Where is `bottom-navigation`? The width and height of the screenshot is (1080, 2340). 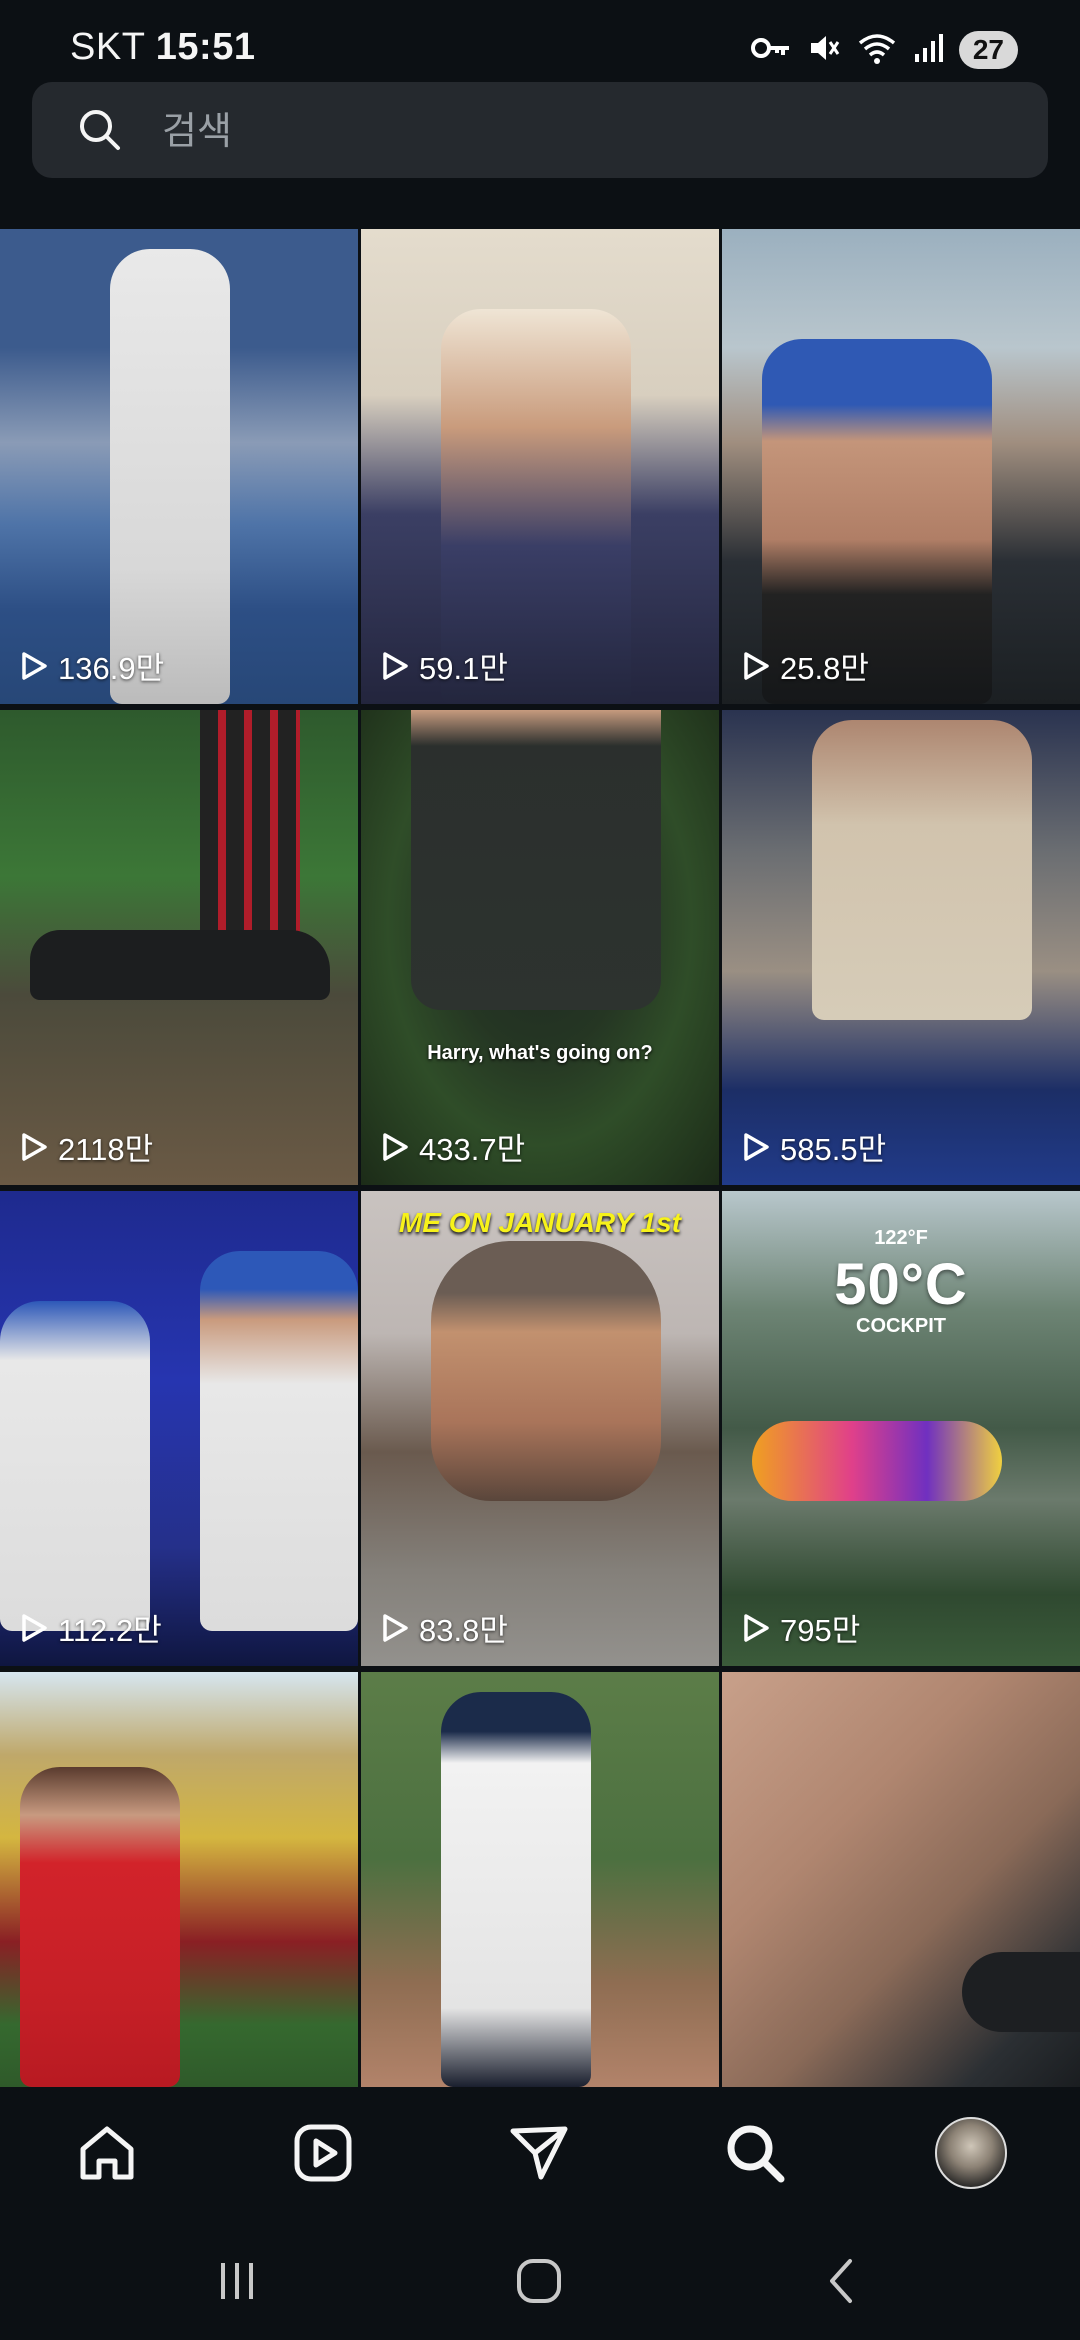 bottom-navigation is located at coordinates (540, 2153).